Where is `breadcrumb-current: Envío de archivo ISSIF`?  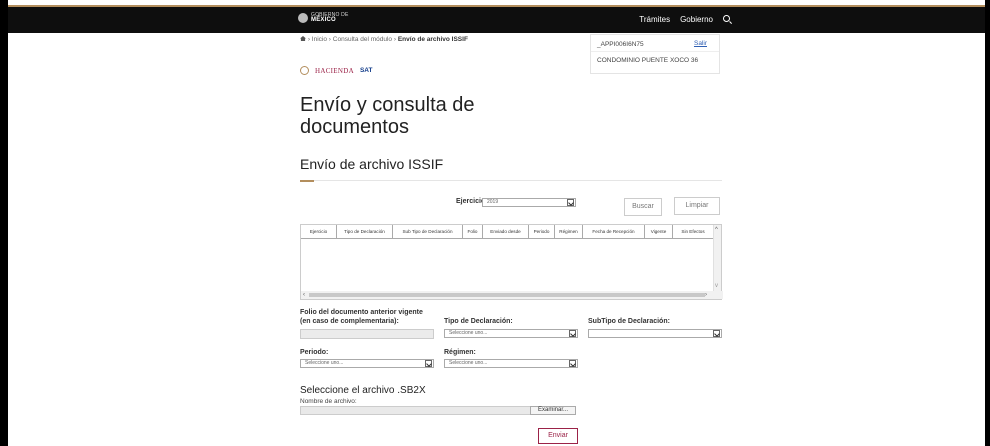
breadcrumb-current: Envío de archivo ISSIF is located at coordinates (432, 39).